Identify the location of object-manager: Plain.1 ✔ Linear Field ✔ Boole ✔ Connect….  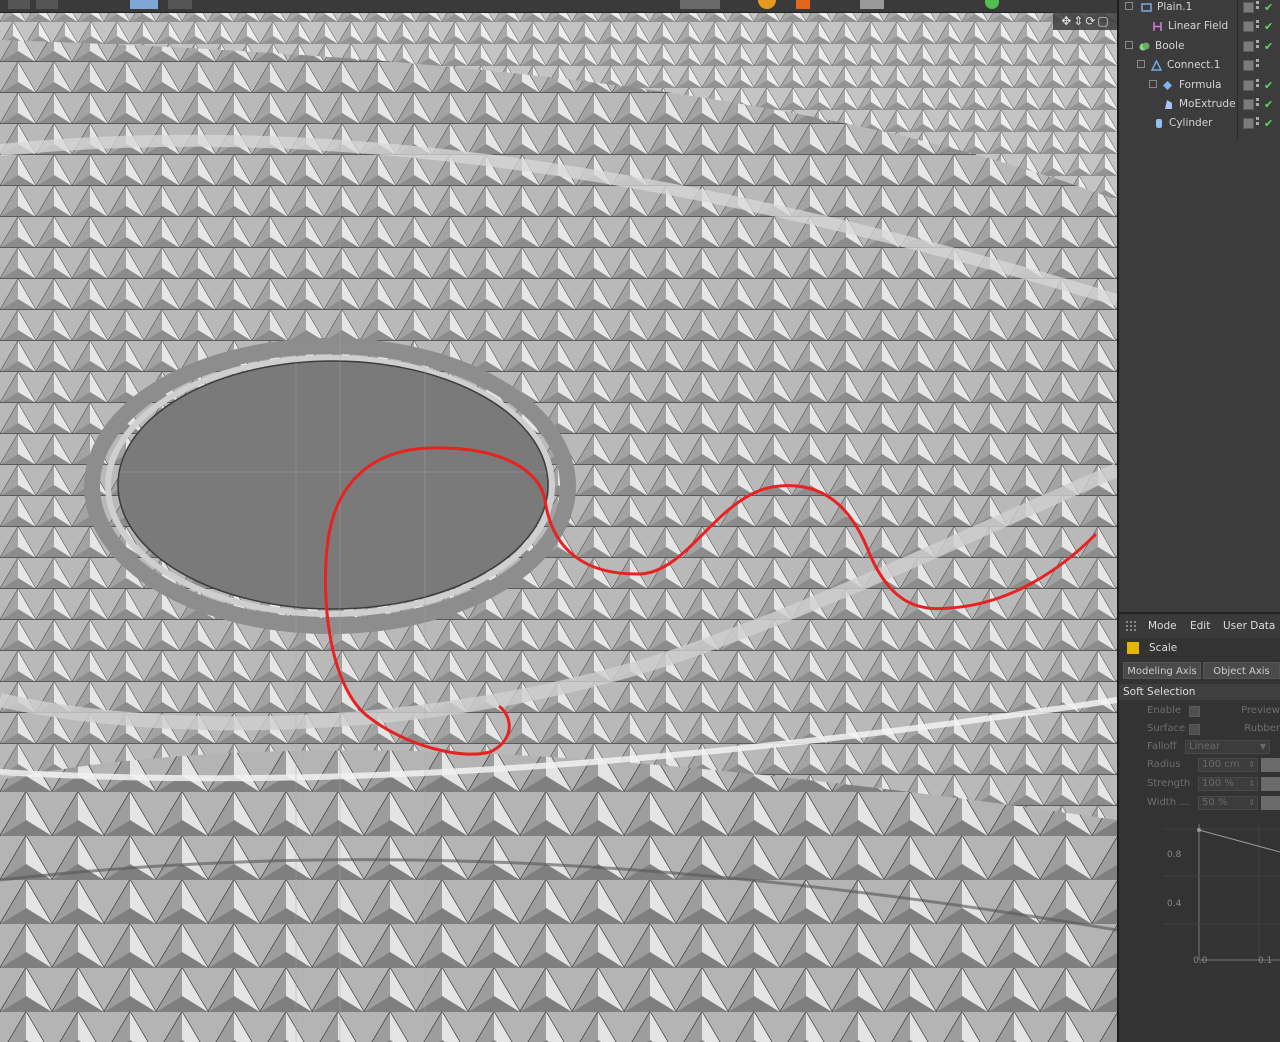
(1199, 306).